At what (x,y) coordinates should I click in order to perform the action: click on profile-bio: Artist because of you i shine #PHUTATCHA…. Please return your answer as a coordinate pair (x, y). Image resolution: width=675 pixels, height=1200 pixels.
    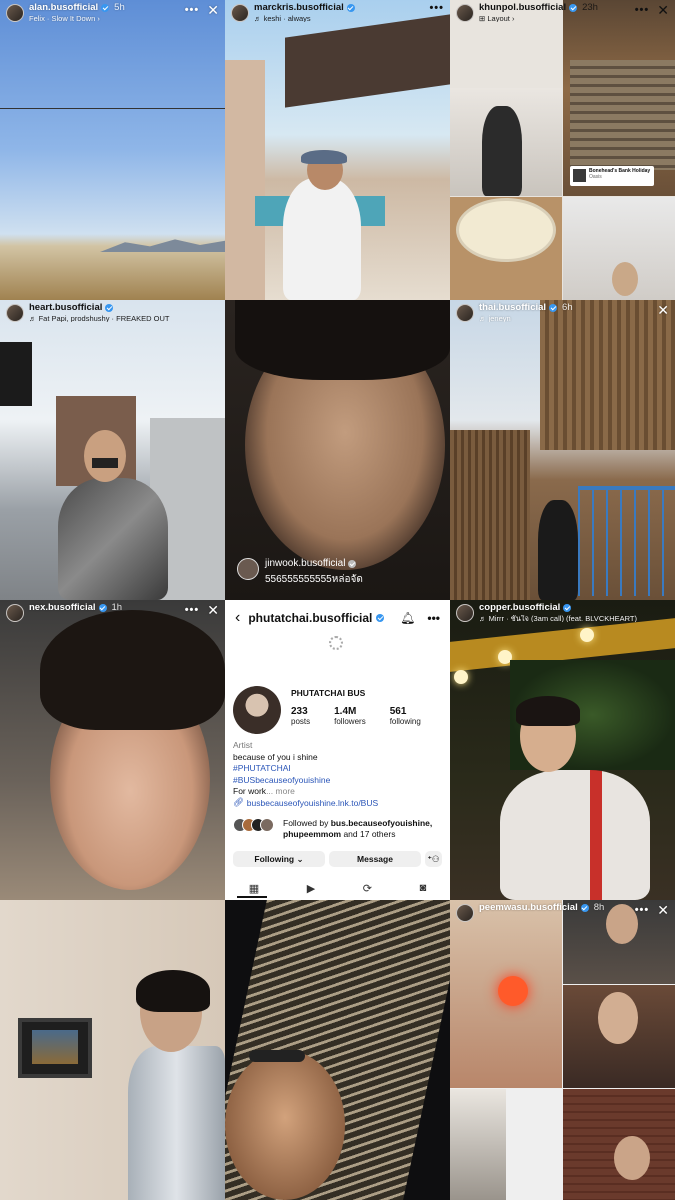
    Looking at the image, I should click on (281, 769).